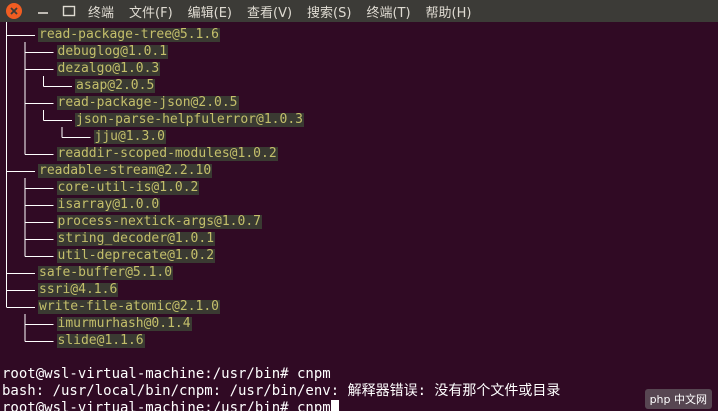 This screenshot has height=411, width=718. I want to click on package-node: read-package-tree@5.1.6, so click(129, 34).